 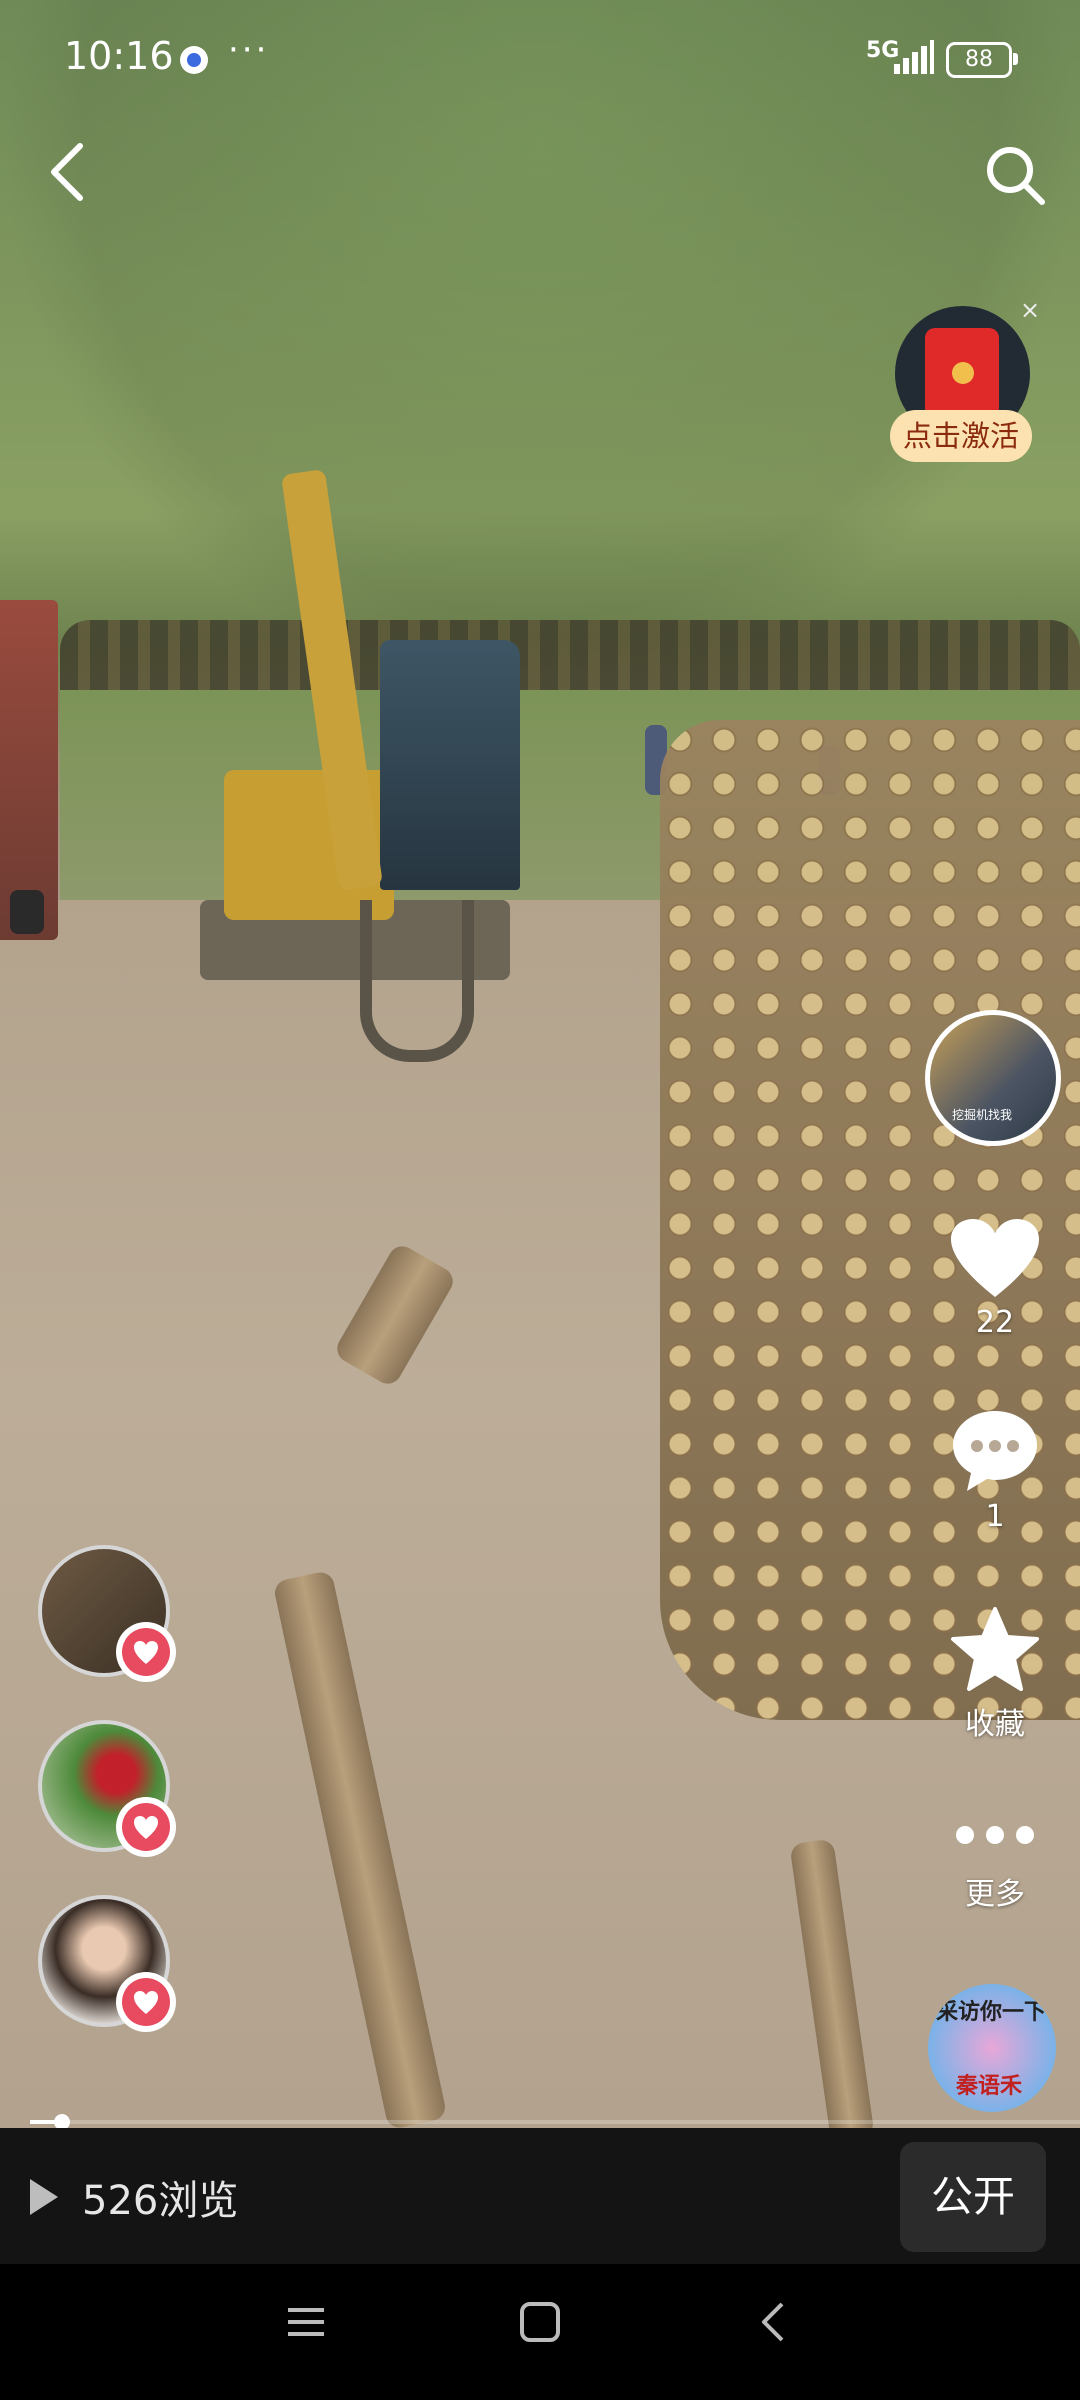 I want to click on public-button: 公开, so click(x=973, y=2197).